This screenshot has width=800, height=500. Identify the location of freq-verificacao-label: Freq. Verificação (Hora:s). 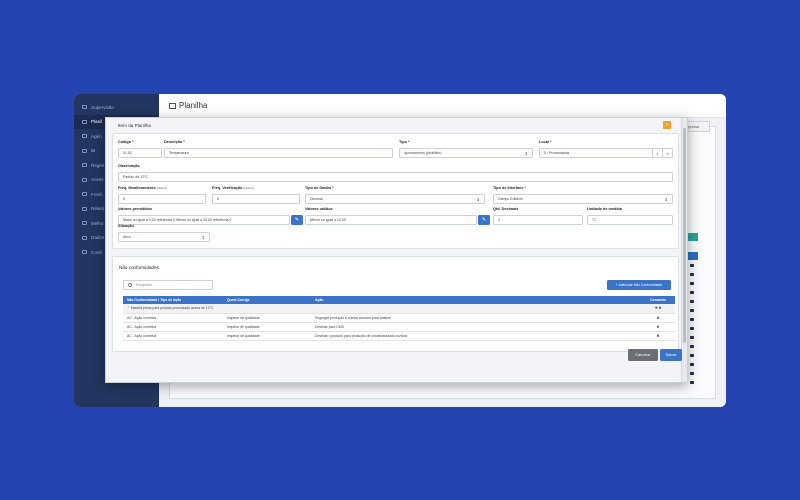
(233, 188).